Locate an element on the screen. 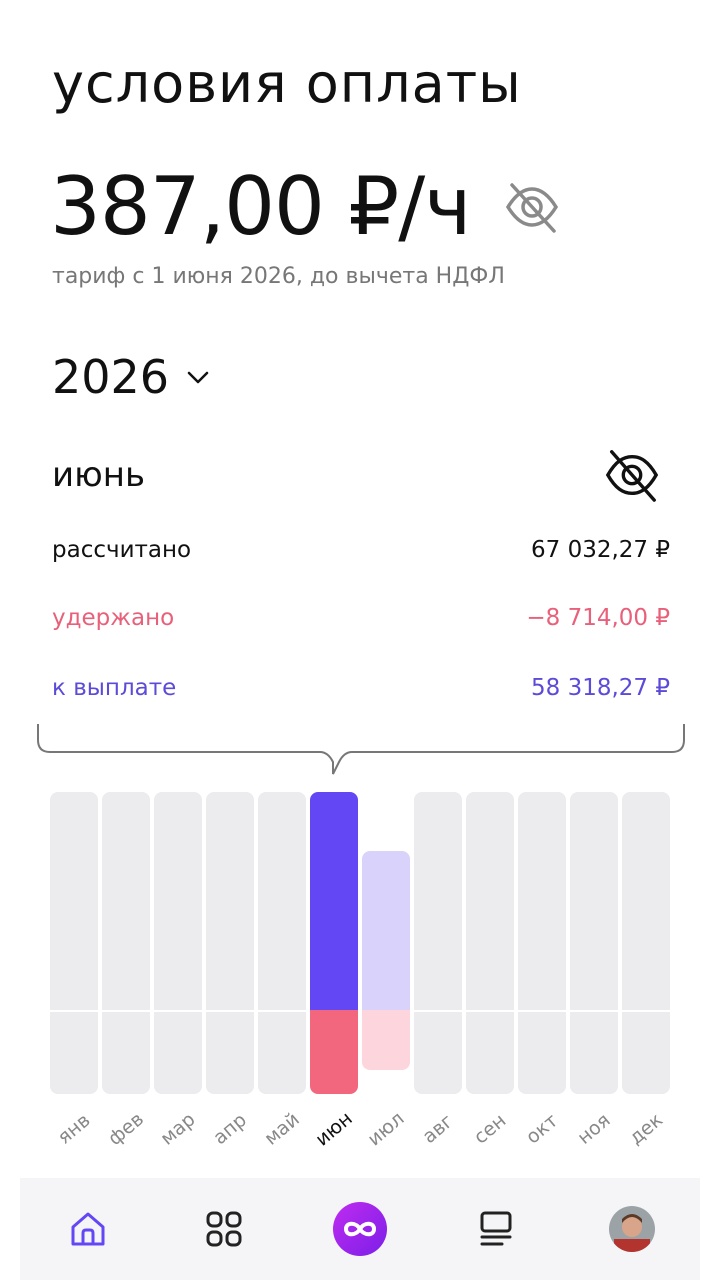 The image size is (720, 1280). row-label: рассчитано is located at coordinates (122, 550).